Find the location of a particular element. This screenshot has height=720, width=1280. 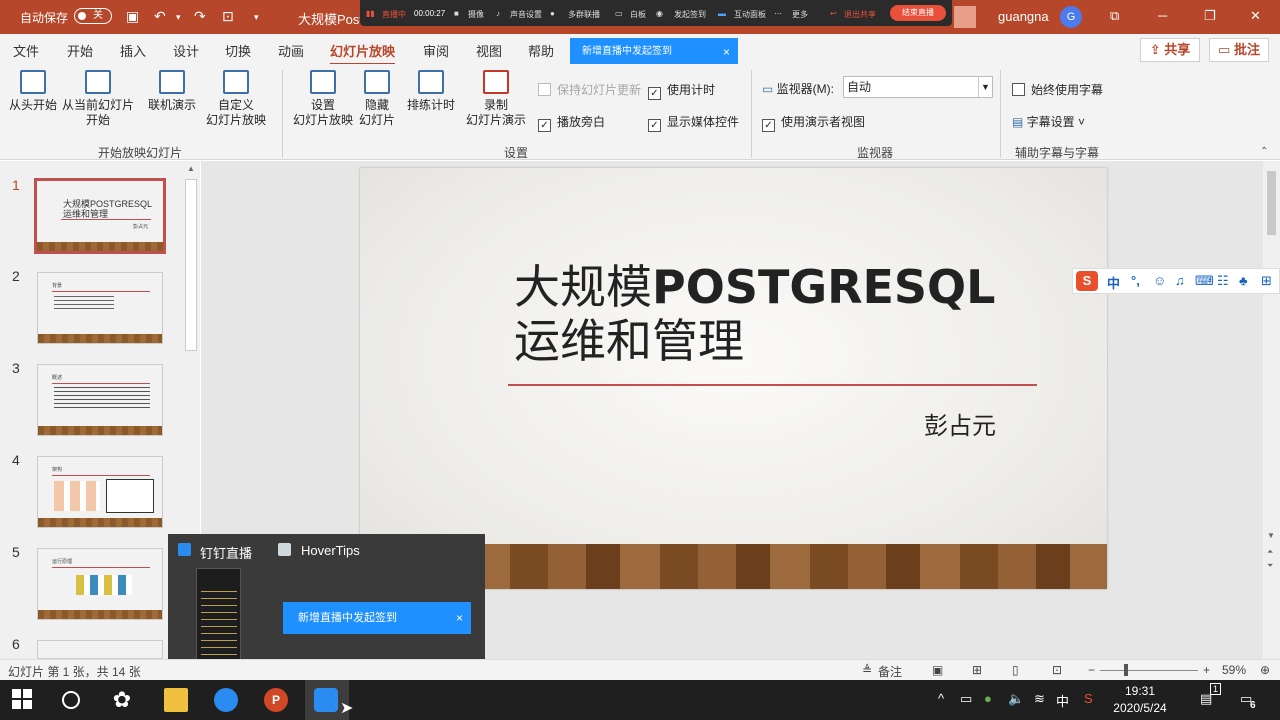

undo-dropdown-icon: ▾ is located at coordinates (178, 17).